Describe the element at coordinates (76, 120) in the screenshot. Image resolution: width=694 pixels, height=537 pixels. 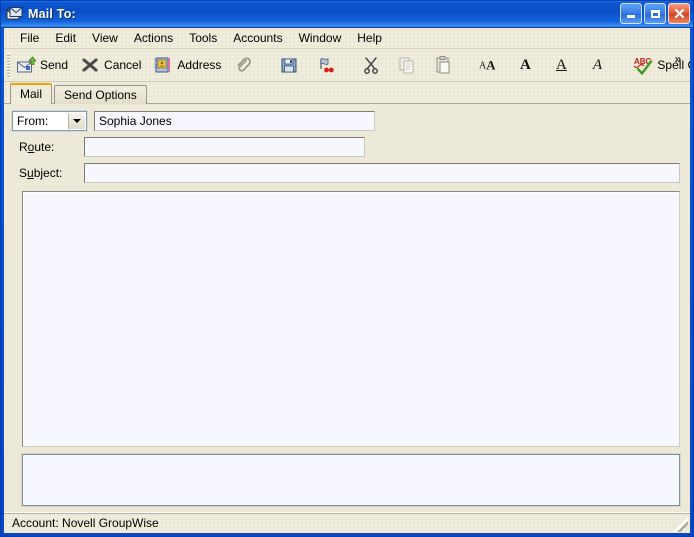
I see `chevron-down-icon` at that location.